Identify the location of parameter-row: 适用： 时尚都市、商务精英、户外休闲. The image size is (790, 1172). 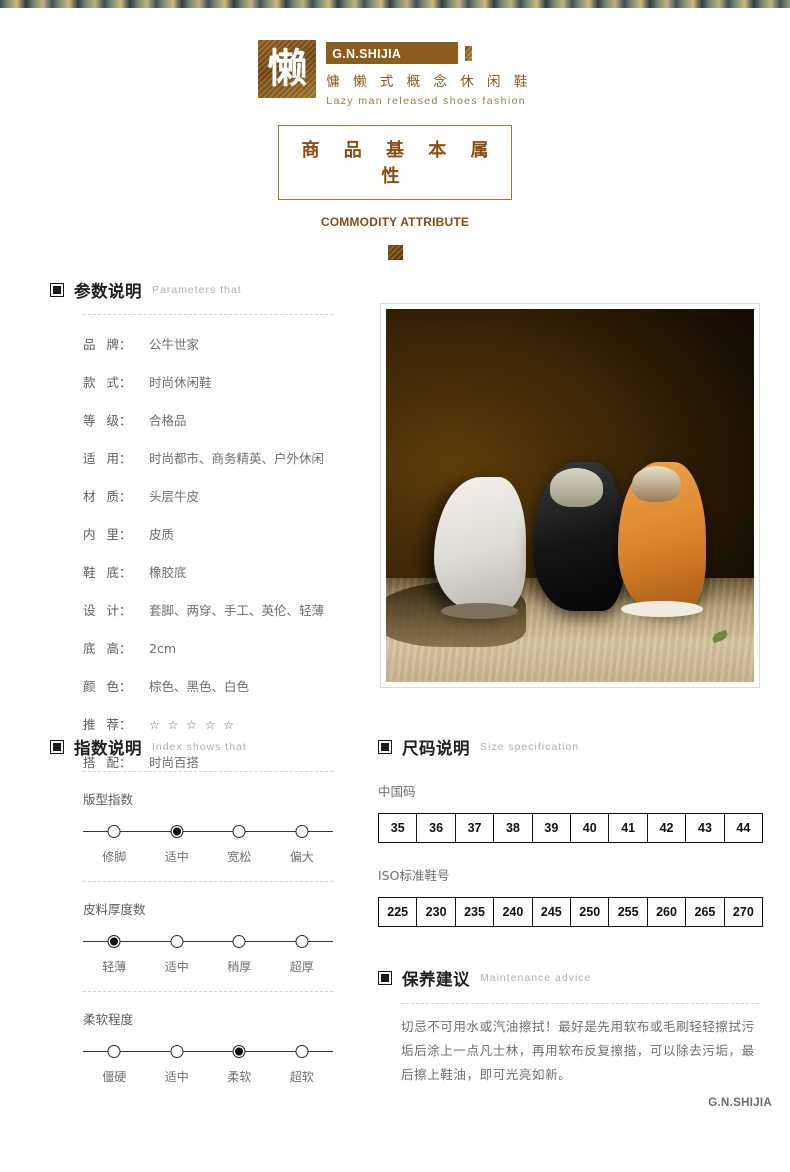
(200, 457).